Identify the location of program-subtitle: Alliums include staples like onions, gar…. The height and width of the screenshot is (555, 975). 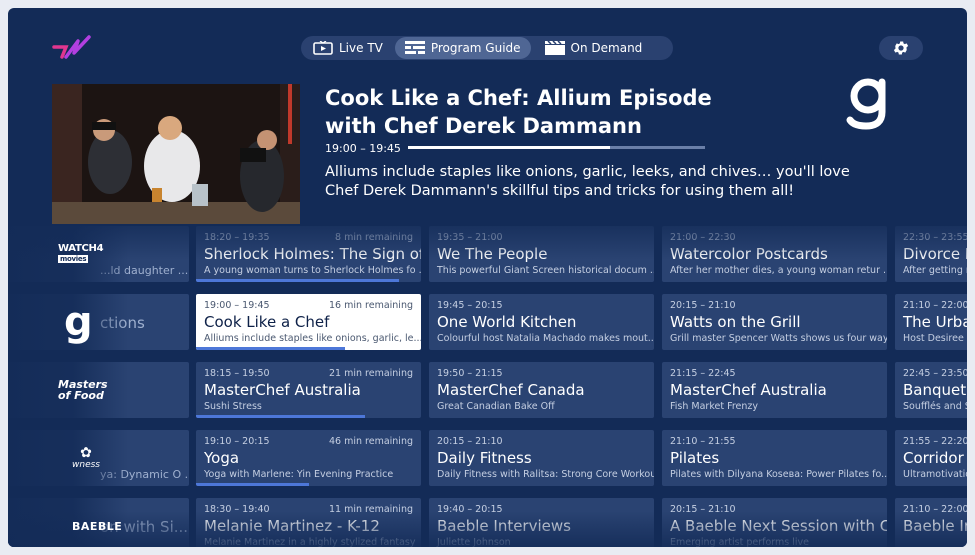
(312, 338).